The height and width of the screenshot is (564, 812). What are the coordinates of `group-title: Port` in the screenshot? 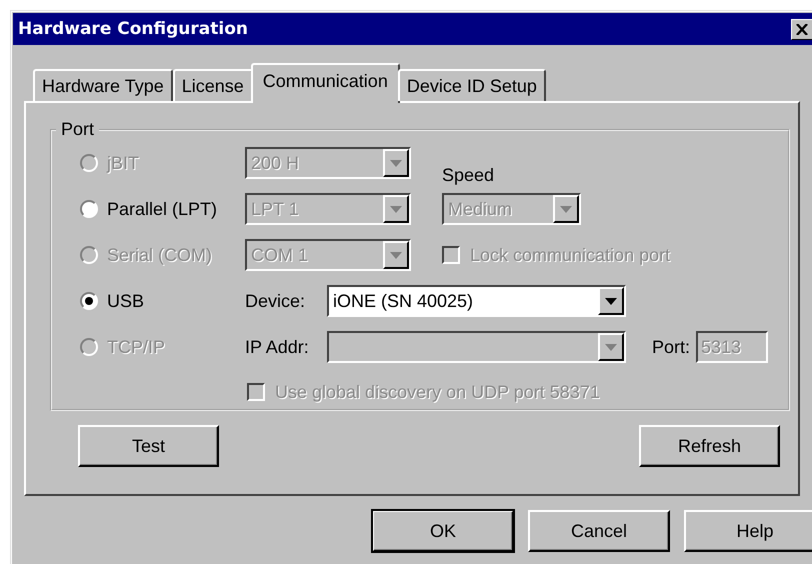 It's located at (78, 129).